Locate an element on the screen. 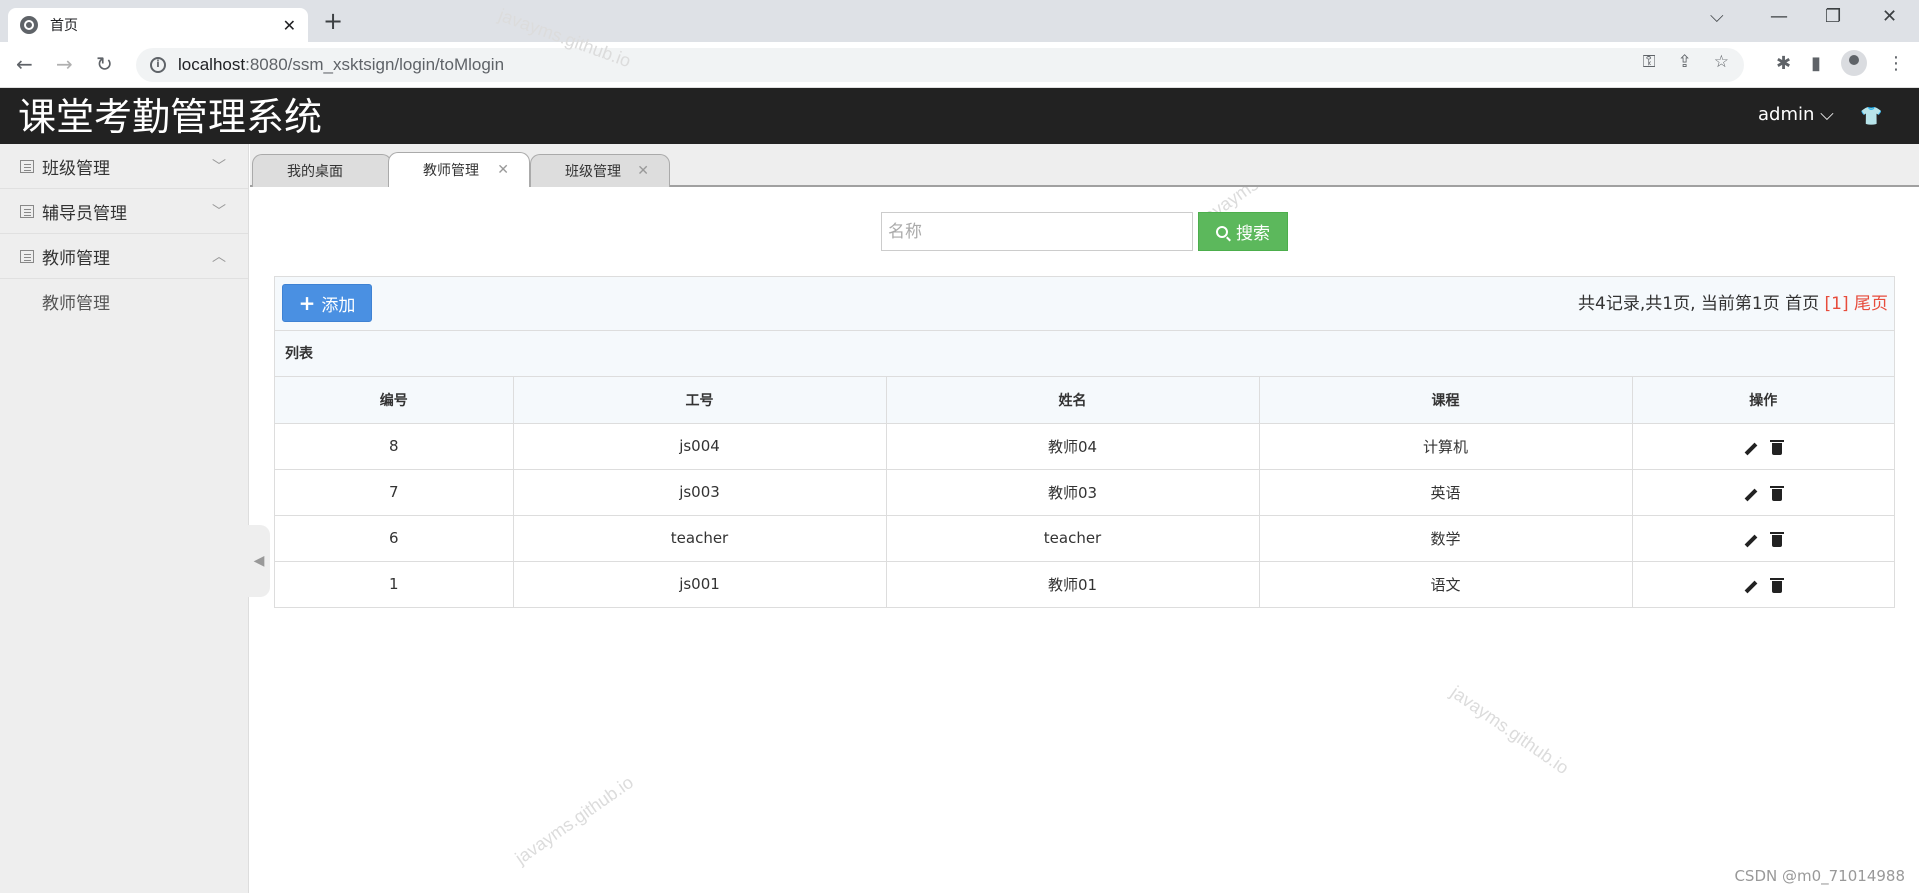 The image size is (1919, 893). cell-course: 英语 is located at coordinates (1445, 492).